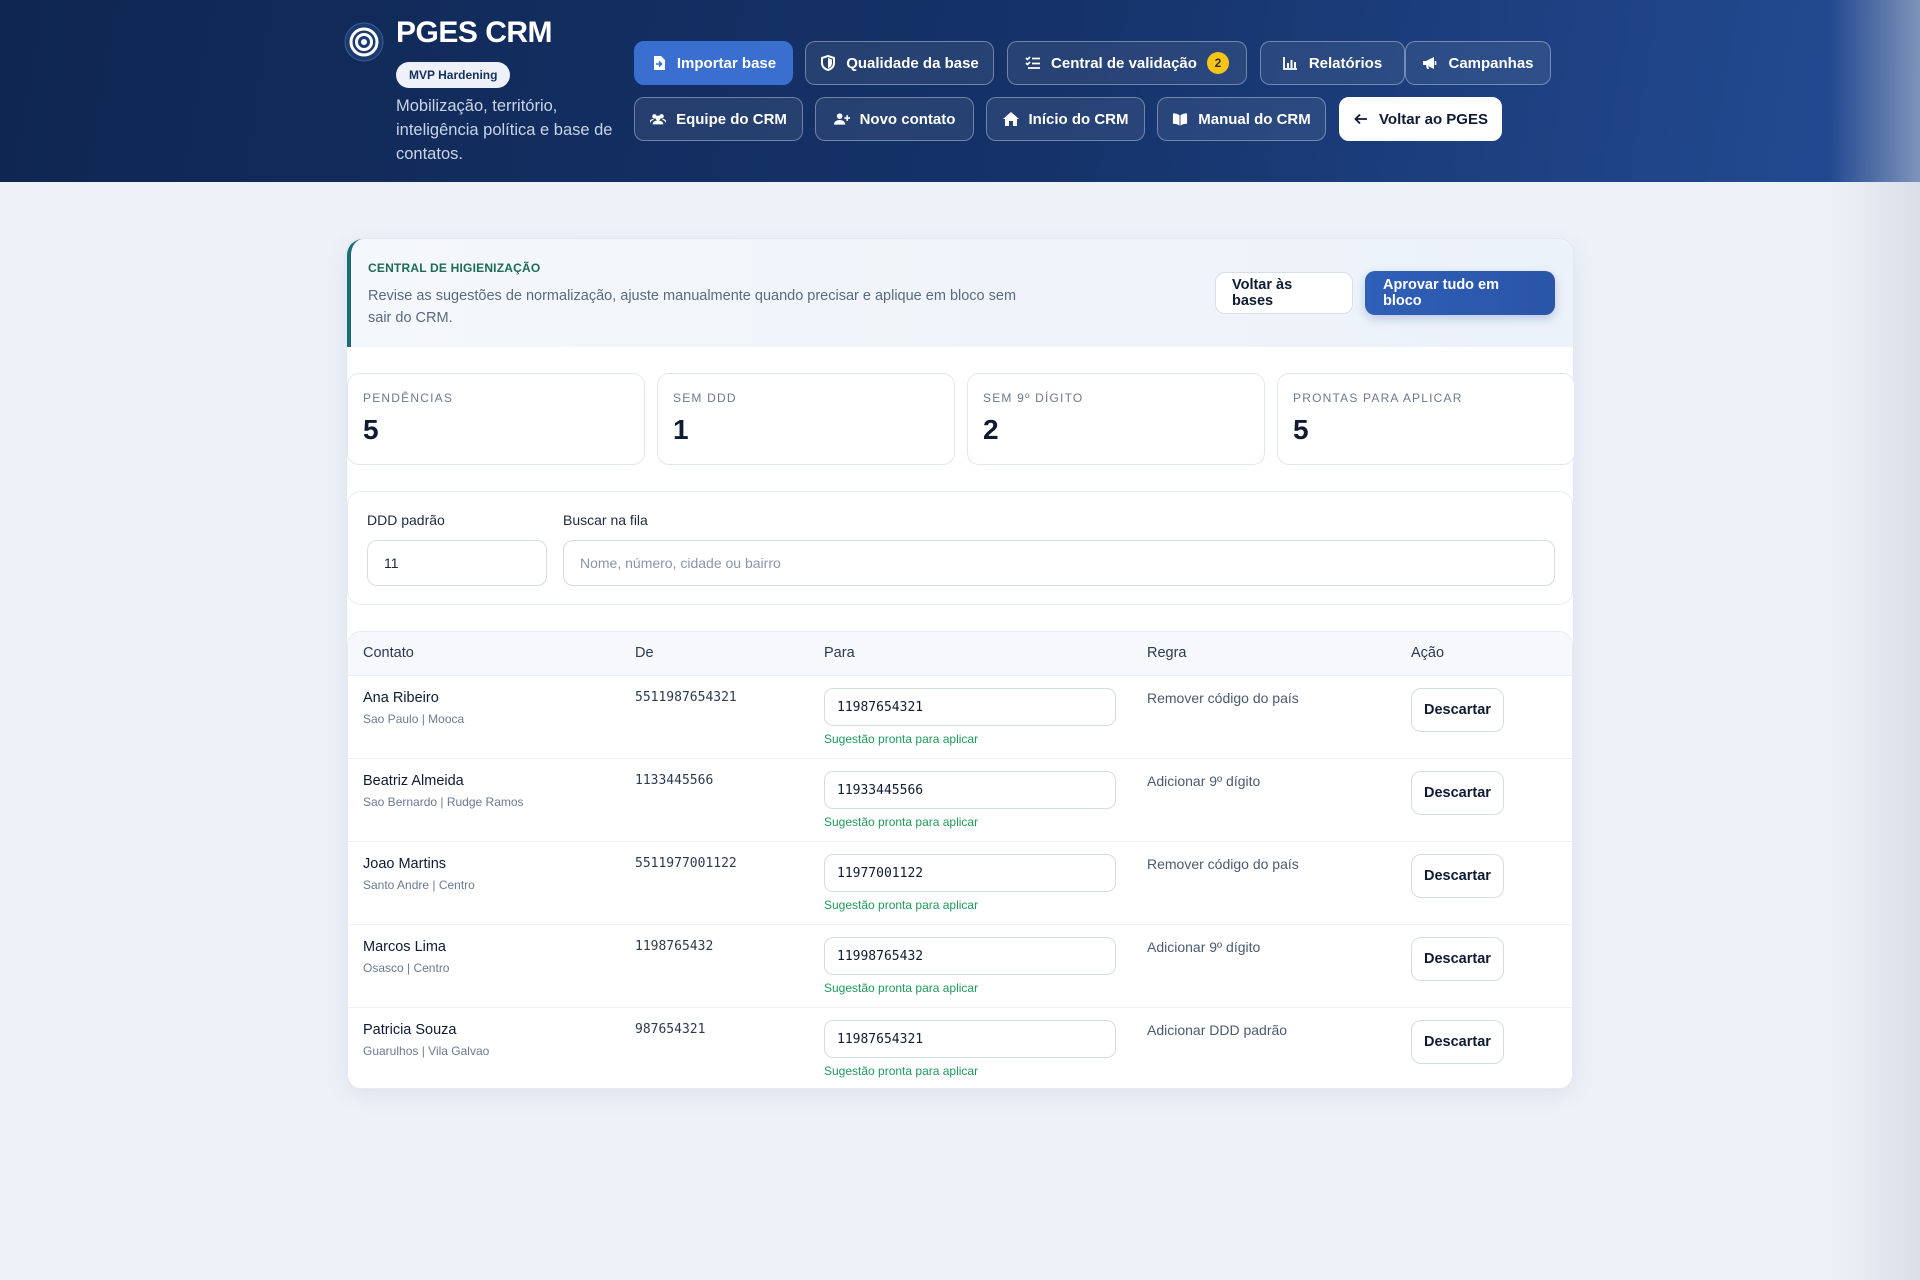  I want to click on contact-name: Ana Ribeiro, so click(401, 698).